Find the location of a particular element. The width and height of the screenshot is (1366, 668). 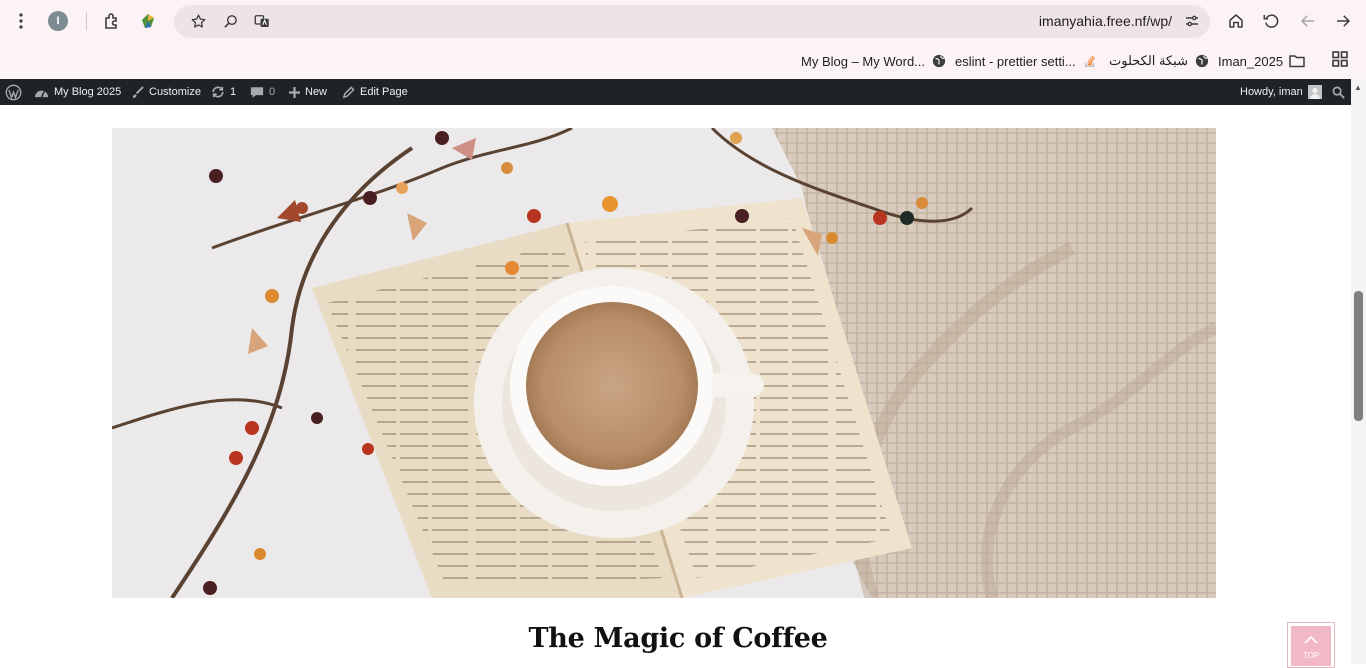

bookmark-label: Iman_2025 is located at coordinates (1251, 61).